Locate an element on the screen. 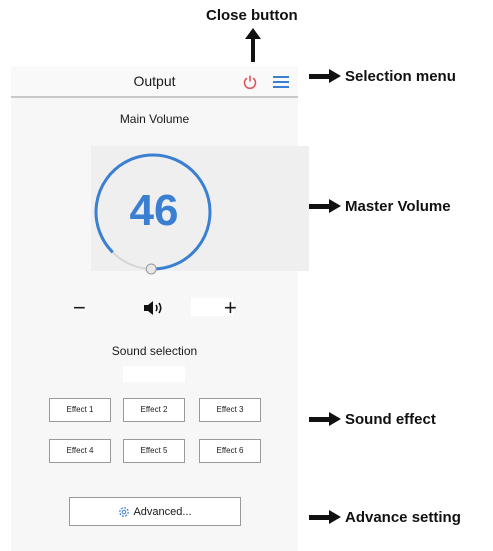 This screenshot has height=551, width=493. arrow-up-icon is located at coordinates (253, 45).